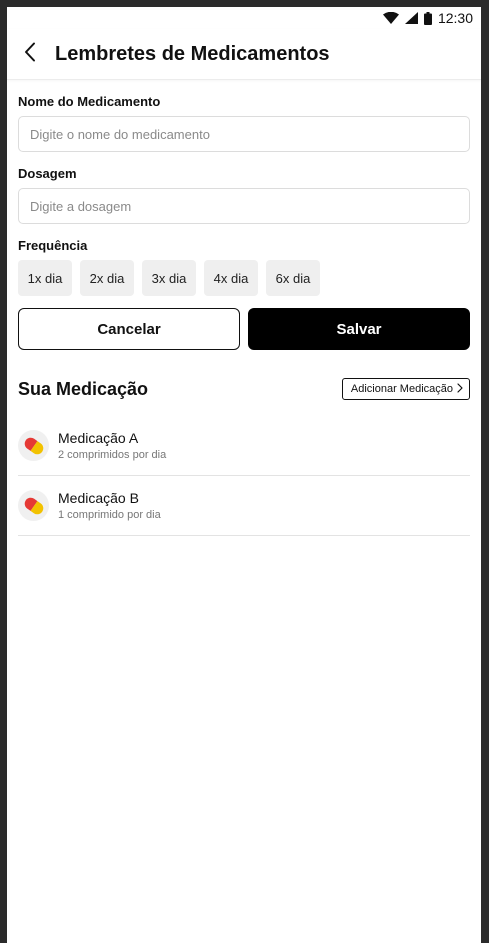  What do you see at coordinates (129, 329) in the screenshot?
I see `cancel-button: Cancelar` at bounding box center [129, 329].